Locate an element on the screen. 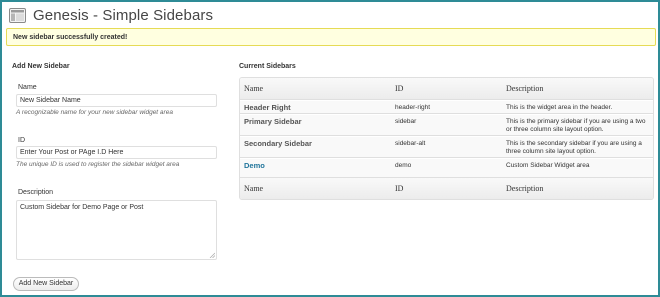  sidebar-id: header-right is located at coordinates (413, 107).